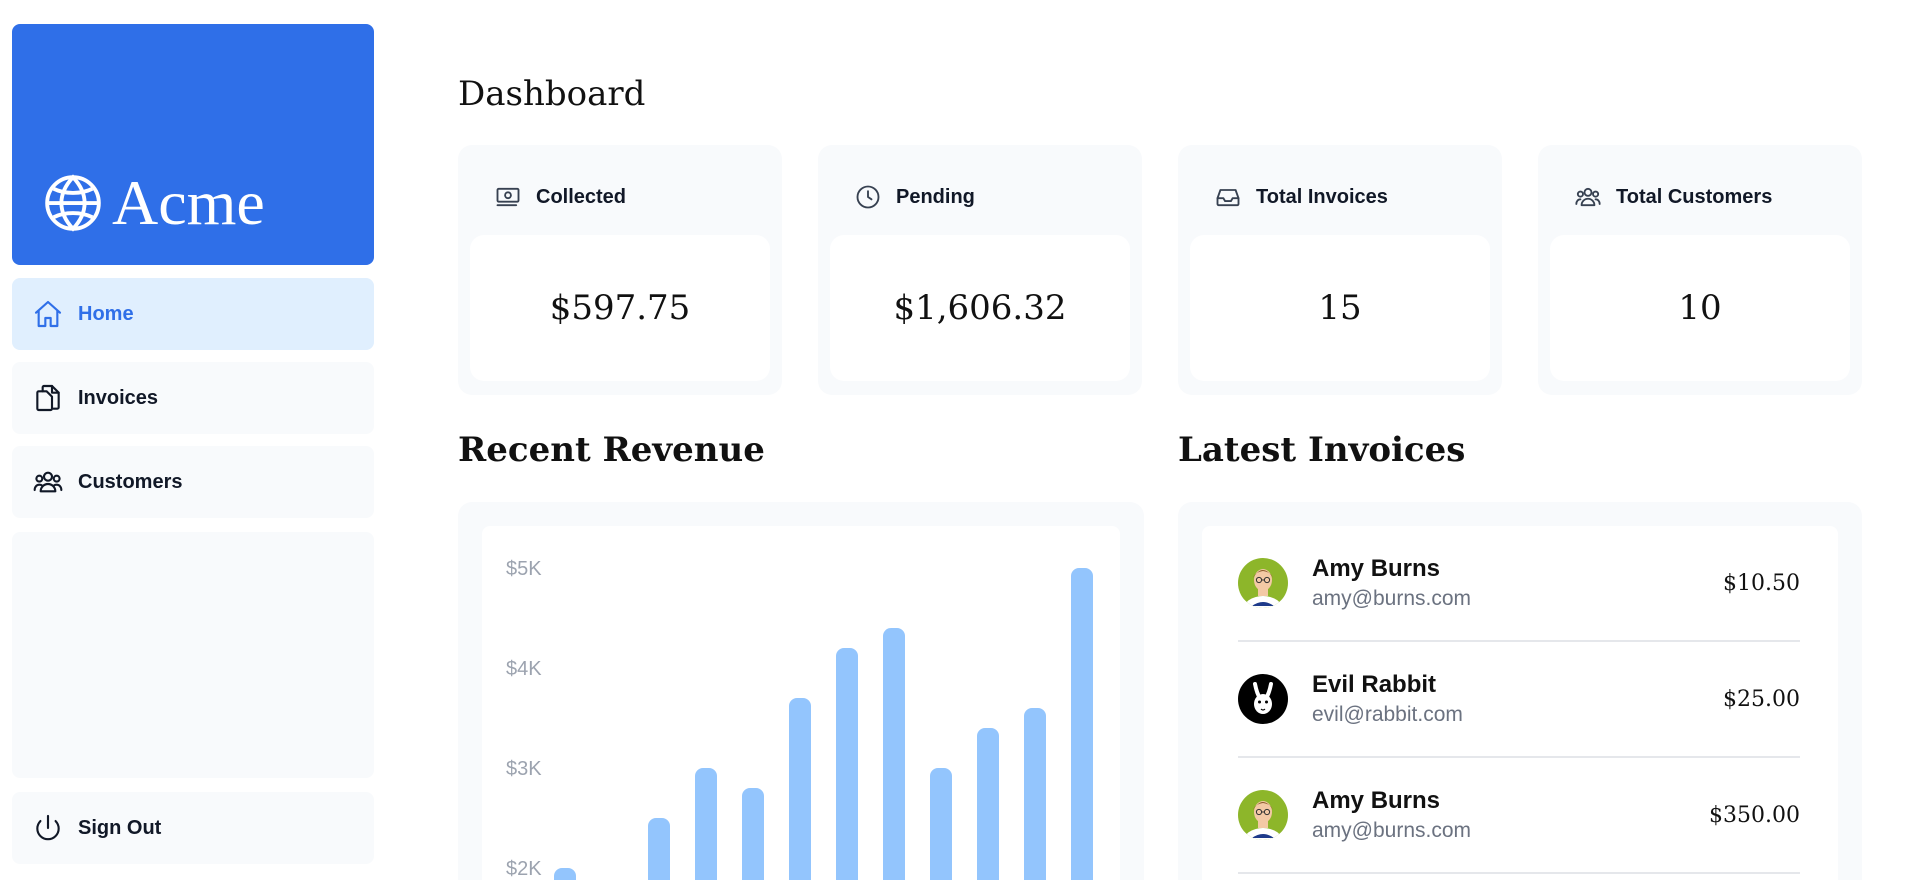 This screenshot has width=1920, height=880. I want to click on card-collected: Collected $597.75, so click(620, 270).